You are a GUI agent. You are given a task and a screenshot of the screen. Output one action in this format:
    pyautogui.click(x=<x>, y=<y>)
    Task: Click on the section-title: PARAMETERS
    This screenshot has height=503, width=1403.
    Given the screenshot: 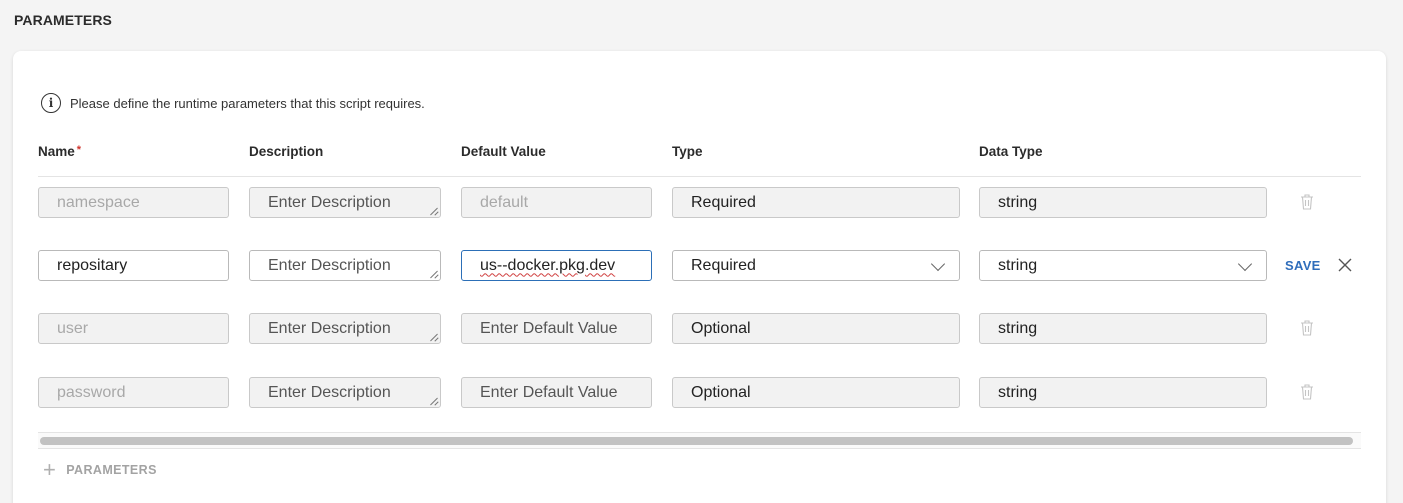 What is the action you would take?
    pyautogui.click(x=63, y=20)
    